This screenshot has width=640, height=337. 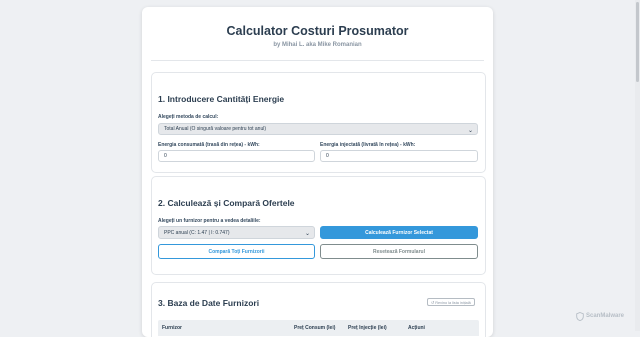 What do you see at coordinates (226, 203) in the screenshot?
I see `section-2-title: 2. Calculează și Compară Ofertele` at bounding box center [226, 203].